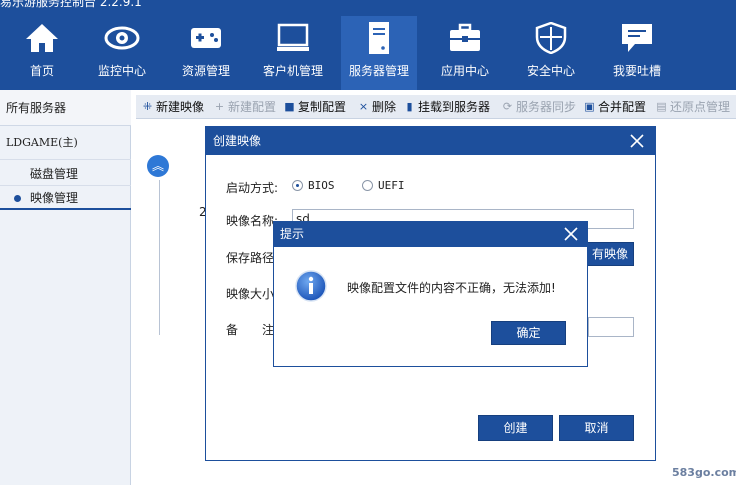  I want to click on server-icon, so click(379, 38).